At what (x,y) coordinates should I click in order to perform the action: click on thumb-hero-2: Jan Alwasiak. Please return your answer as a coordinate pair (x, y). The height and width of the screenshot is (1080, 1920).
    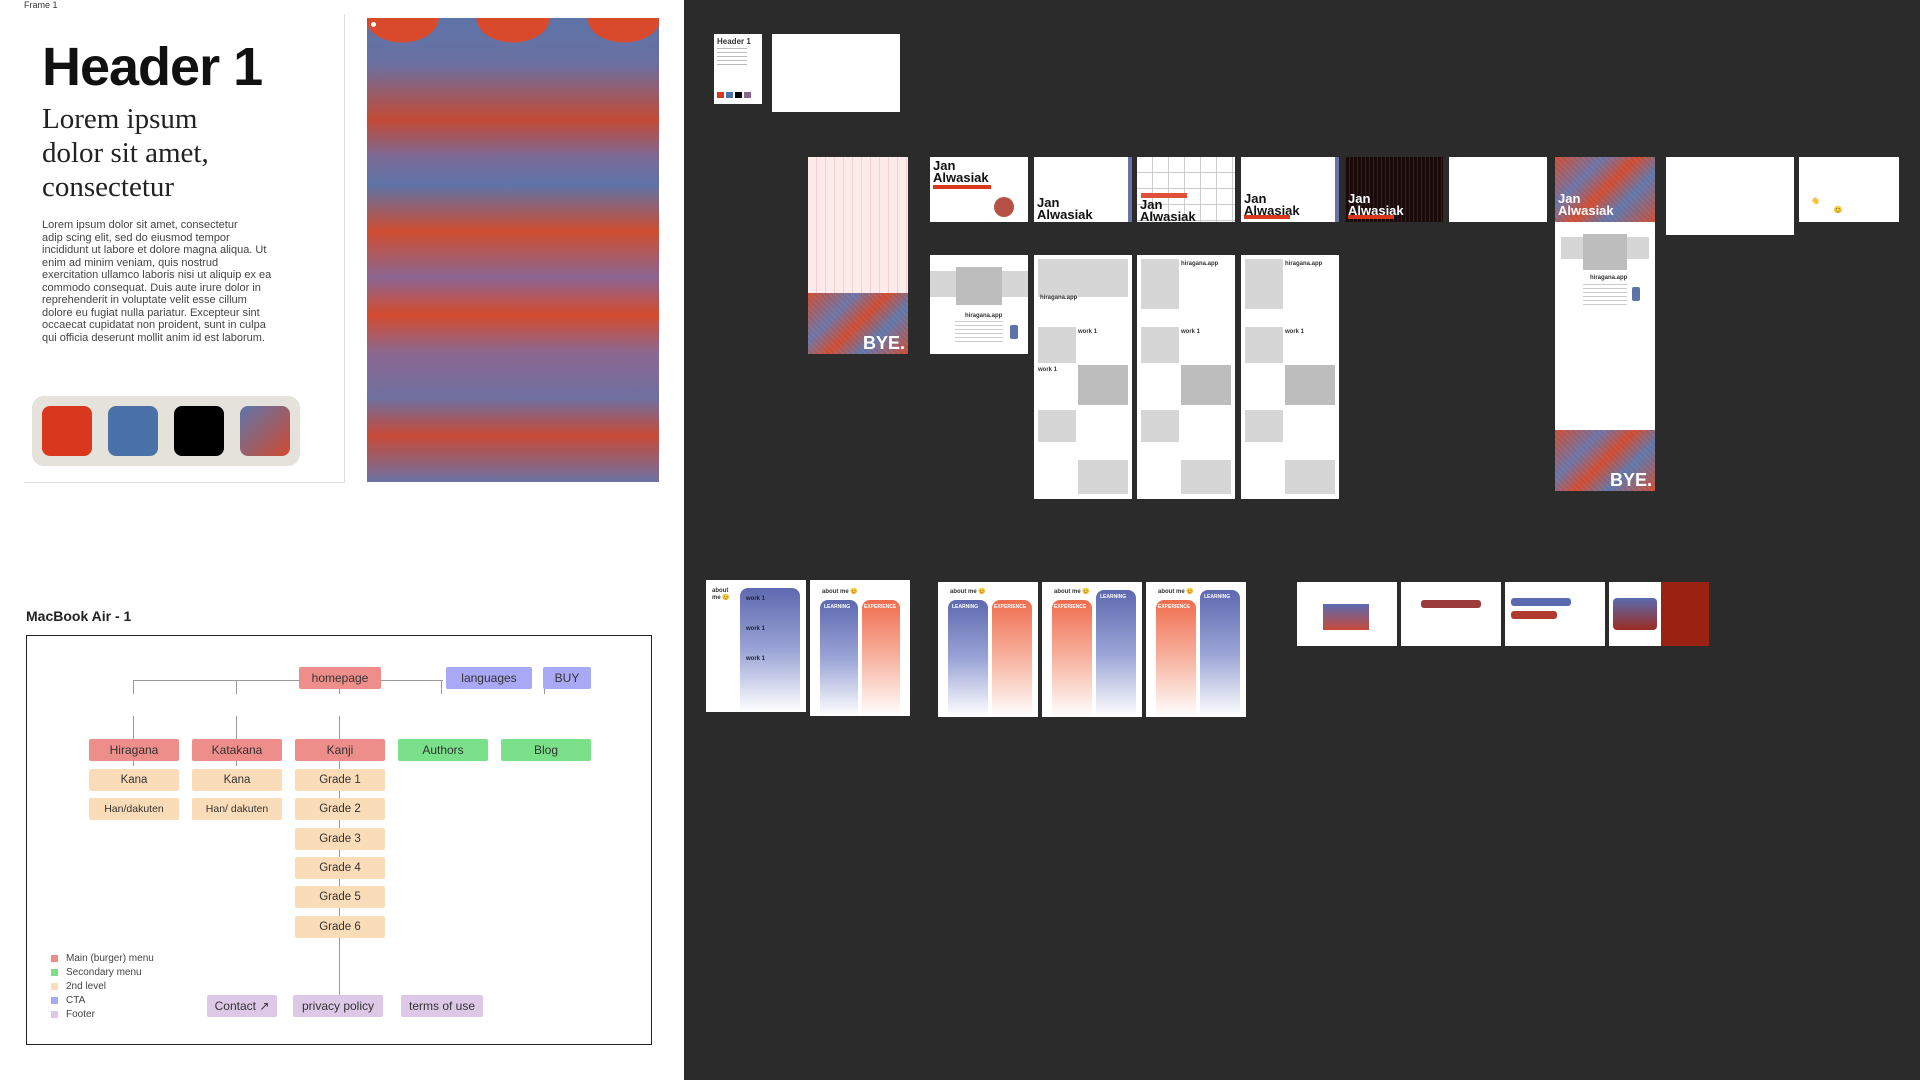
    Looking at the image, I should click on (1083, 189).